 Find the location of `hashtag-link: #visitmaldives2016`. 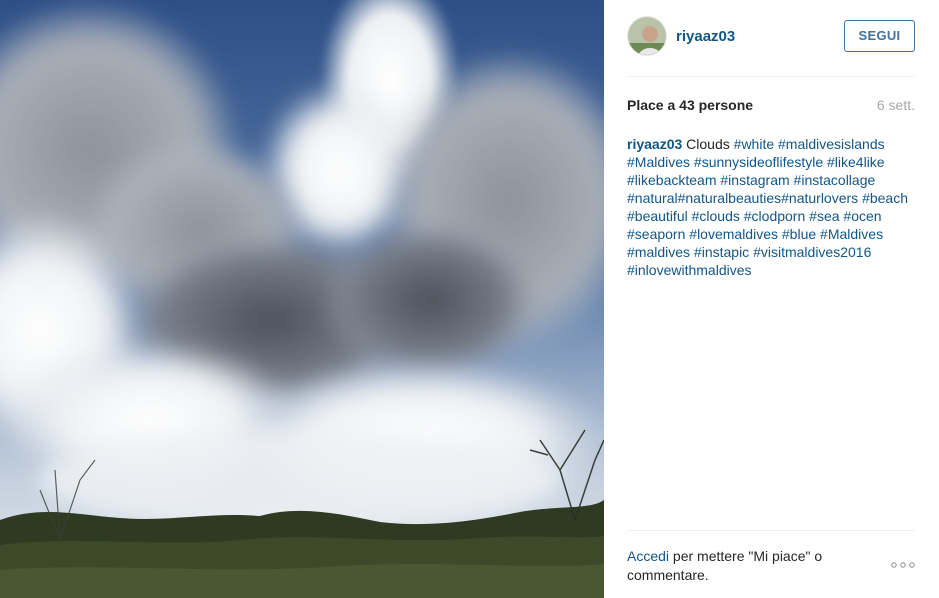

hashtag-link: #visitmaldives2016 is located at coordinates (812, 252).